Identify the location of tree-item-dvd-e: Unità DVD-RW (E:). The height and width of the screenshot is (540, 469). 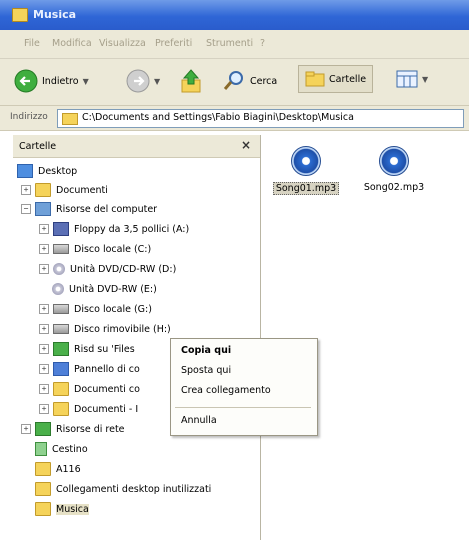
(104, 289).